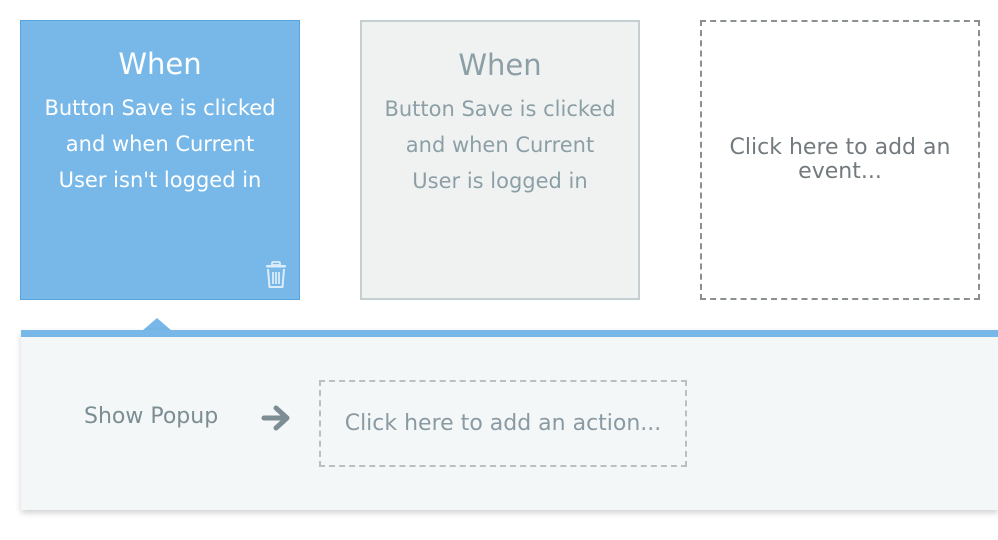 This screenshot has width=998, height=540. I want to click on action-item-show-popup: Show Popup, so click(151, 417).